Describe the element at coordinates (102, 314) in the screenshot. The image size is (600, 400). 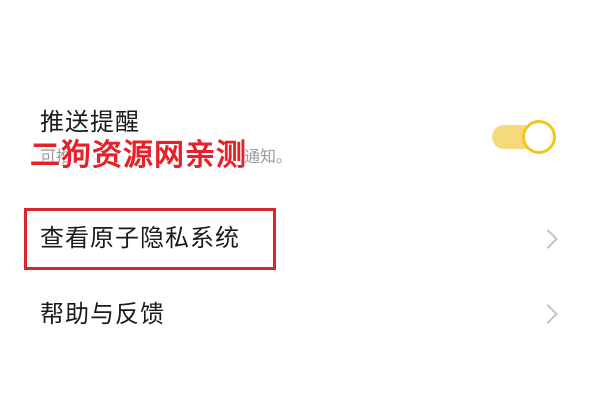
I see `help-feedback-label: 帮助与反馈` at that location.